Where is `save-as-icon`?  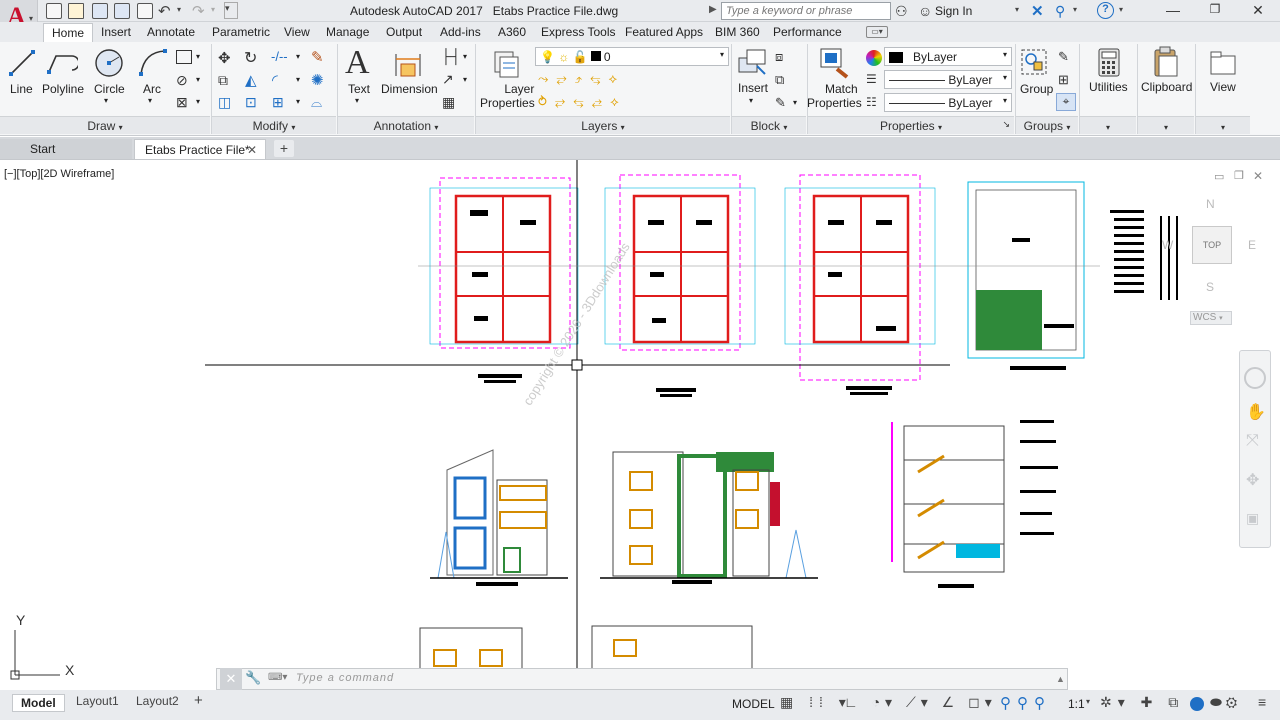
save-as-icon is located at coordinates (122, 11).